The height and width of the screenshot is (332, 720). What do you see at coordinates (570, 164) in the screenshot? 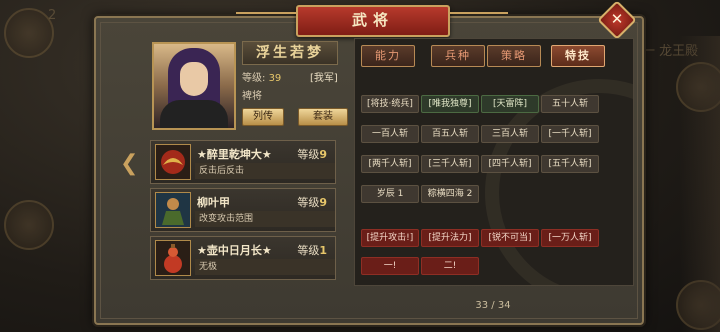
I see `trait-tag: [五千人斩]` at bounding box center [570, 164].